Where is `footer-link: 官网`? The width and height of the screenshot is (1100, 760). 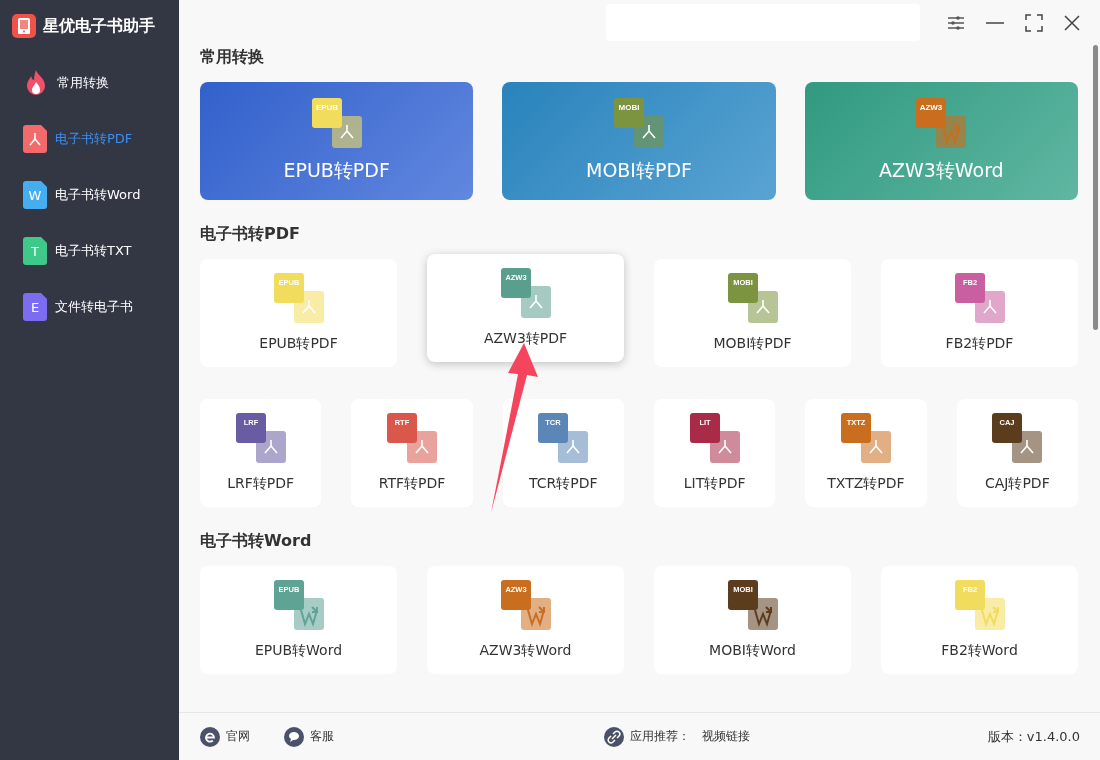
footer-link: 官网 is located at coordinates (238, 736).